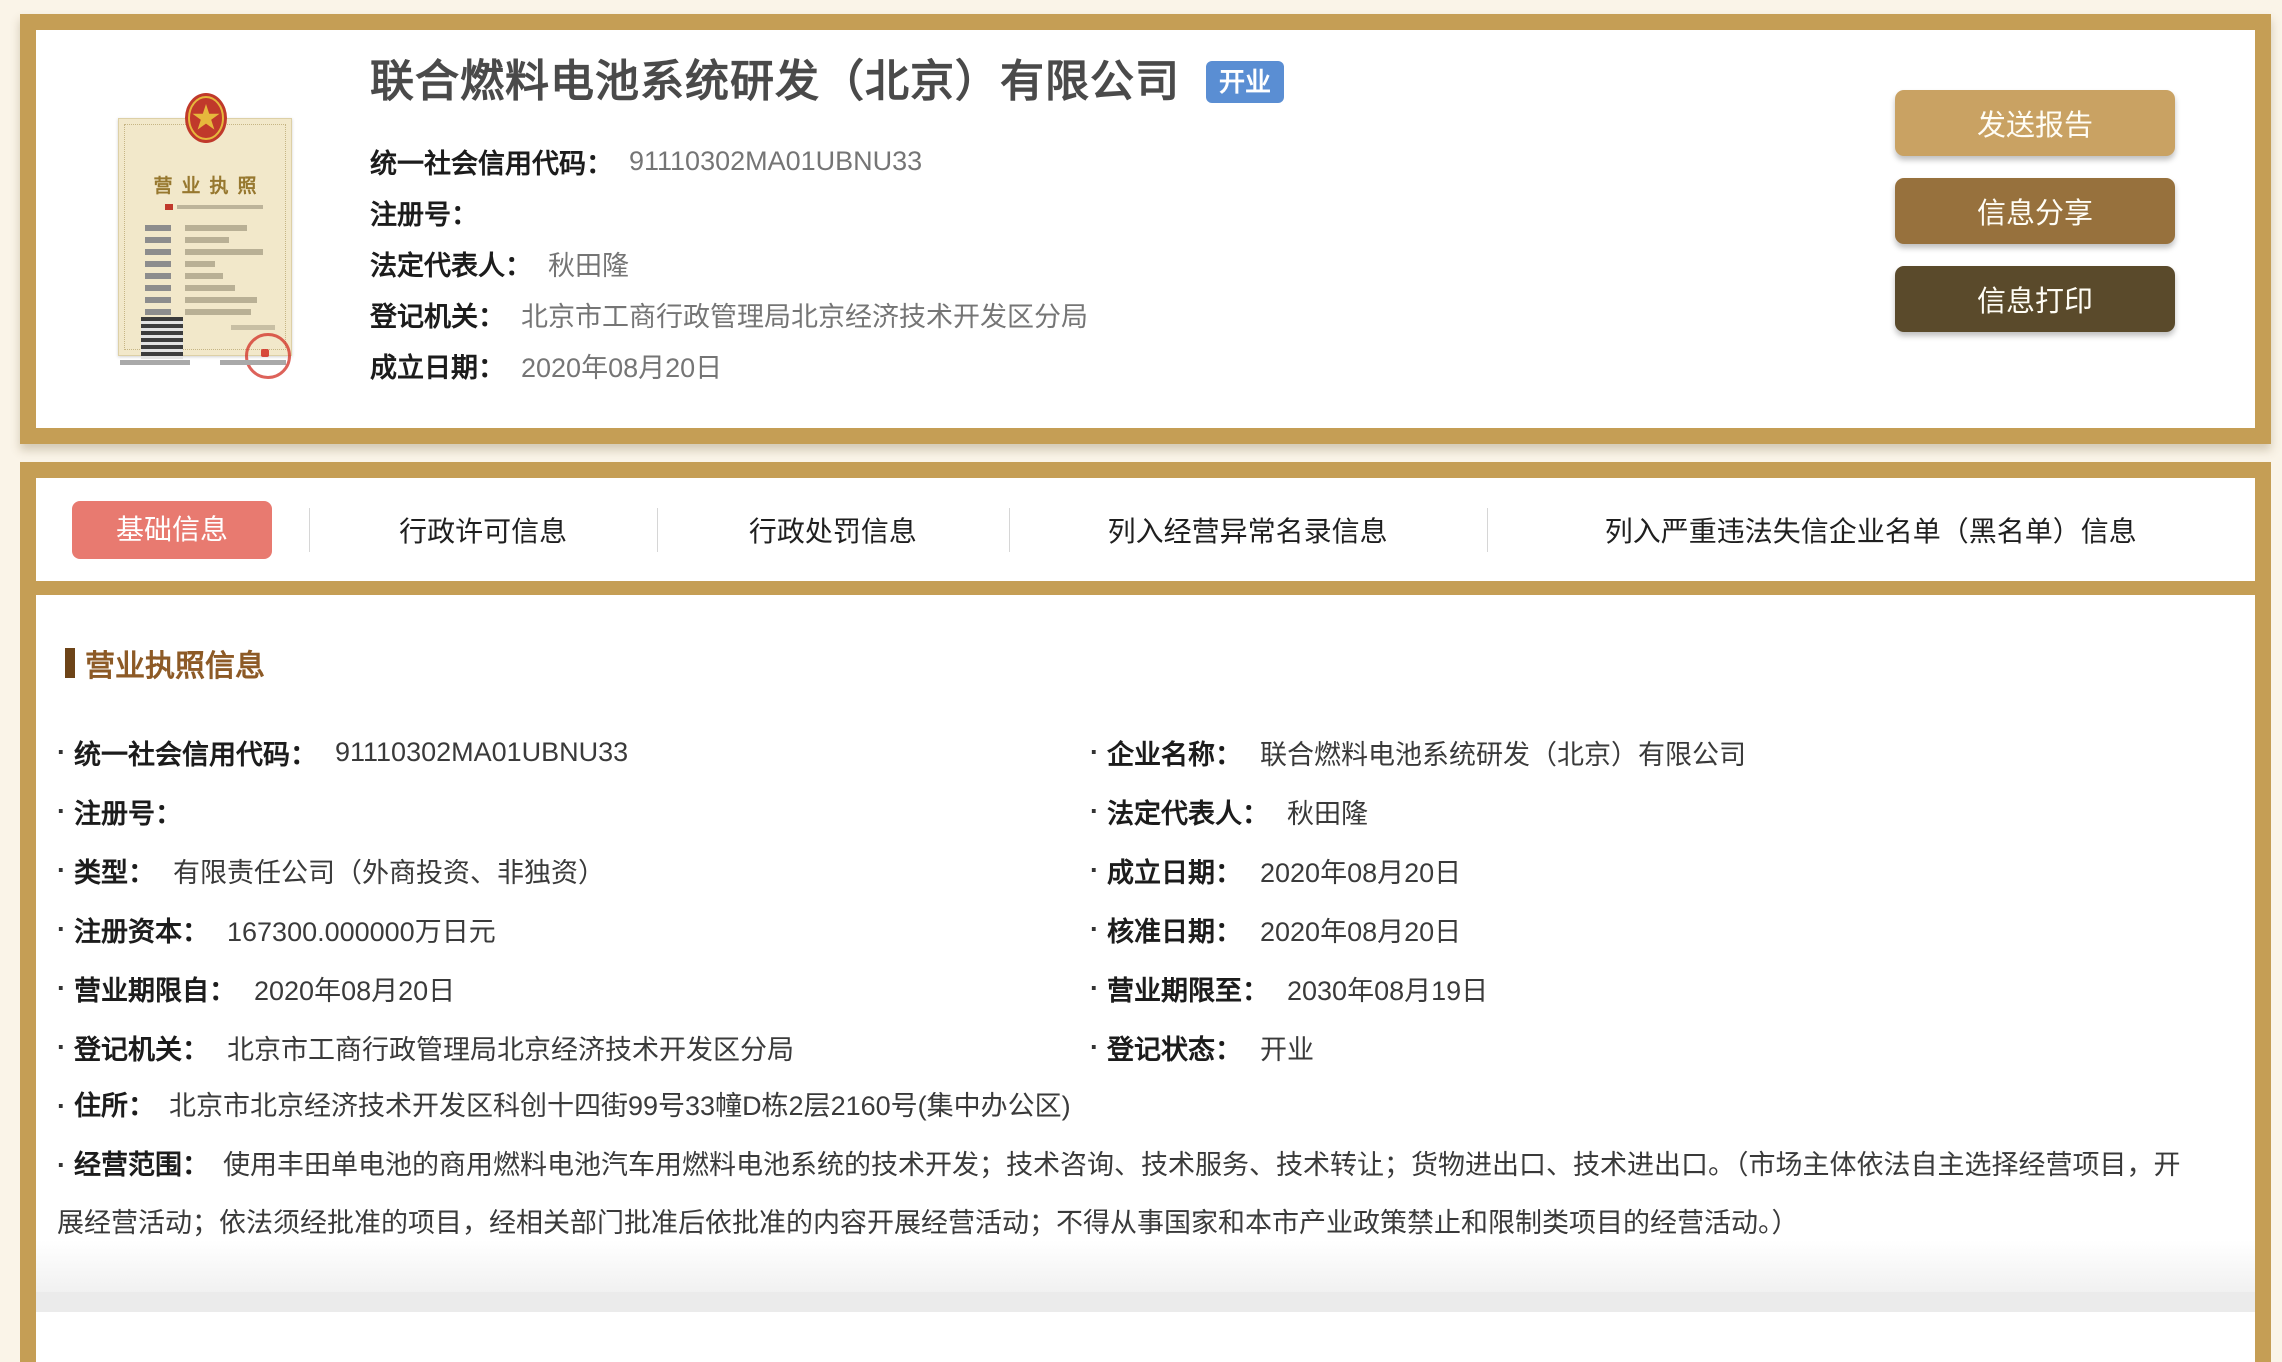  I want to click on license-qr-code, so click(162, 338).